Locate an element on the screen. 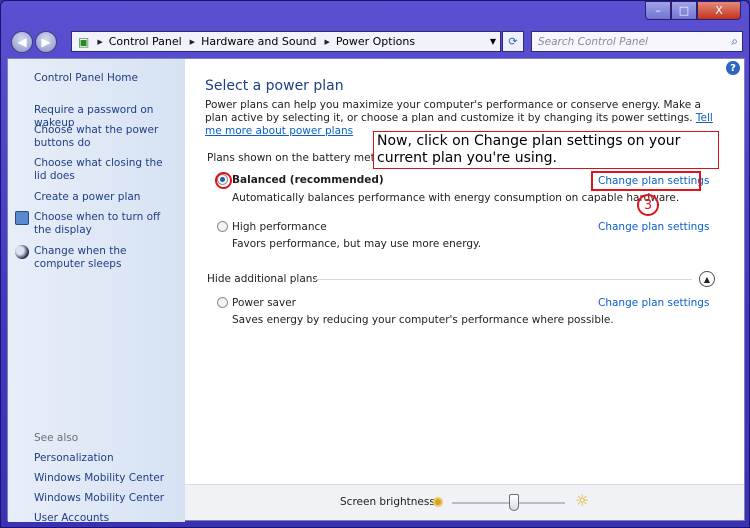 The width and height of the screenshot is (750, 528). close-button: X is located at coordinates (719, 10).